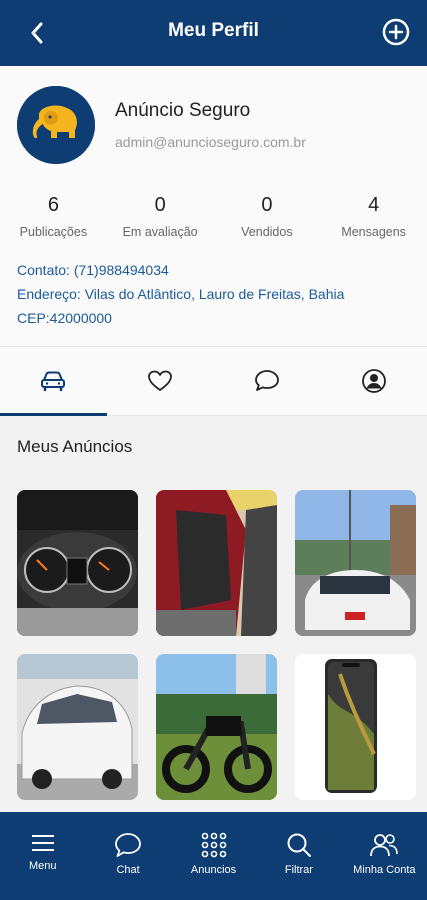 The height and width of the screenshot is (900, 427). Describe the element at coordinates (374, 205) in the screenshot. I see `stat-value: 4` at that location.